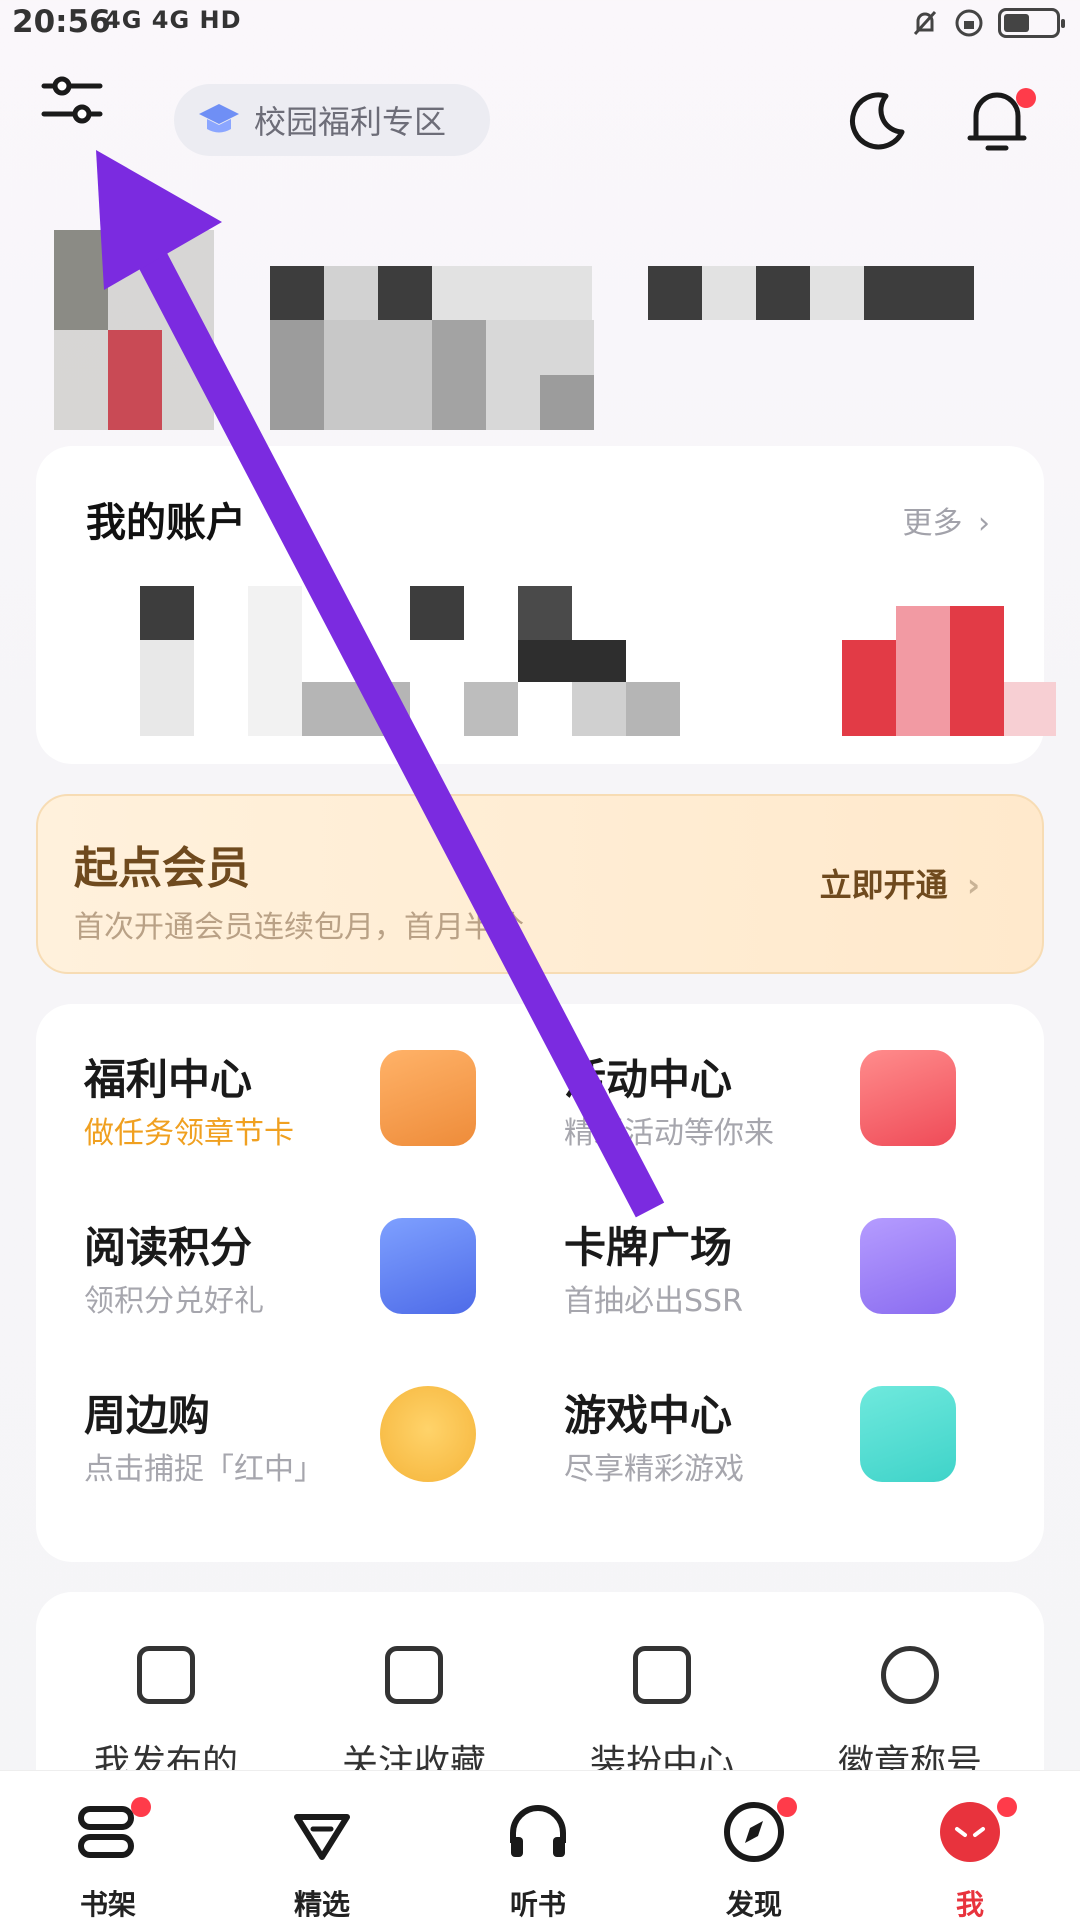 This screenshot has width=1080, height=1920. What do you see at coordinates (969, 1904) in the screenshot?
I see `nav-label: 我` at bounding box center [969, 1904].